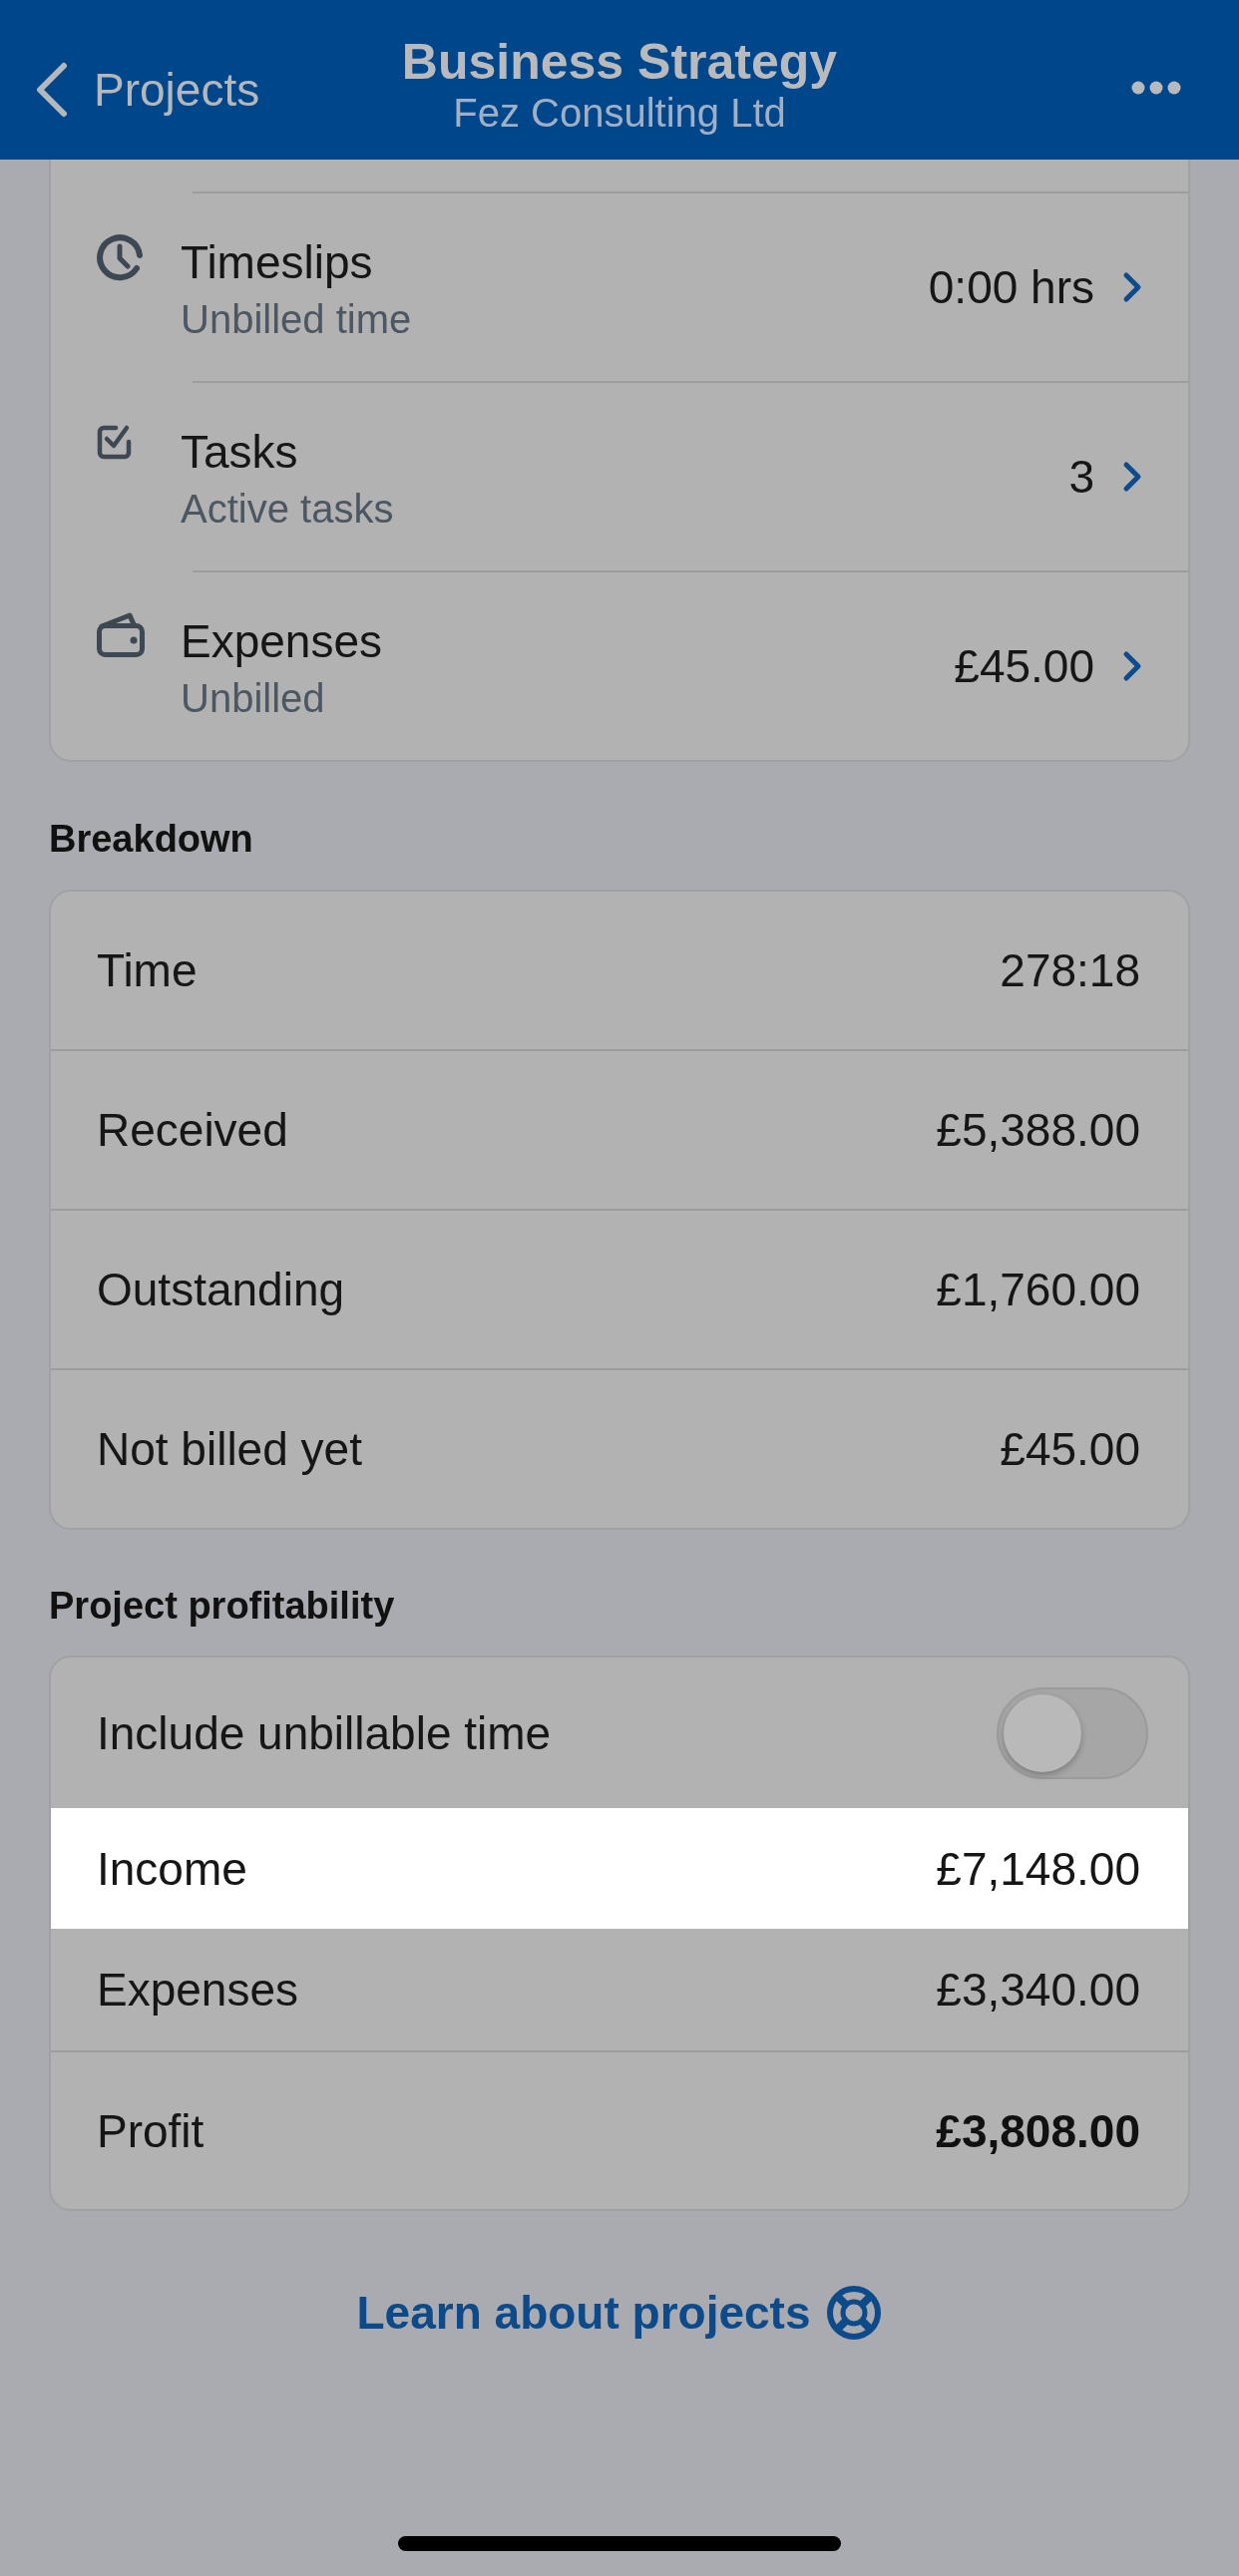 This screenshot has height=2576, width=1239. Describe the element at coordinates (192, 1130) in the screenshot. I see `row-label: Received` at that location.